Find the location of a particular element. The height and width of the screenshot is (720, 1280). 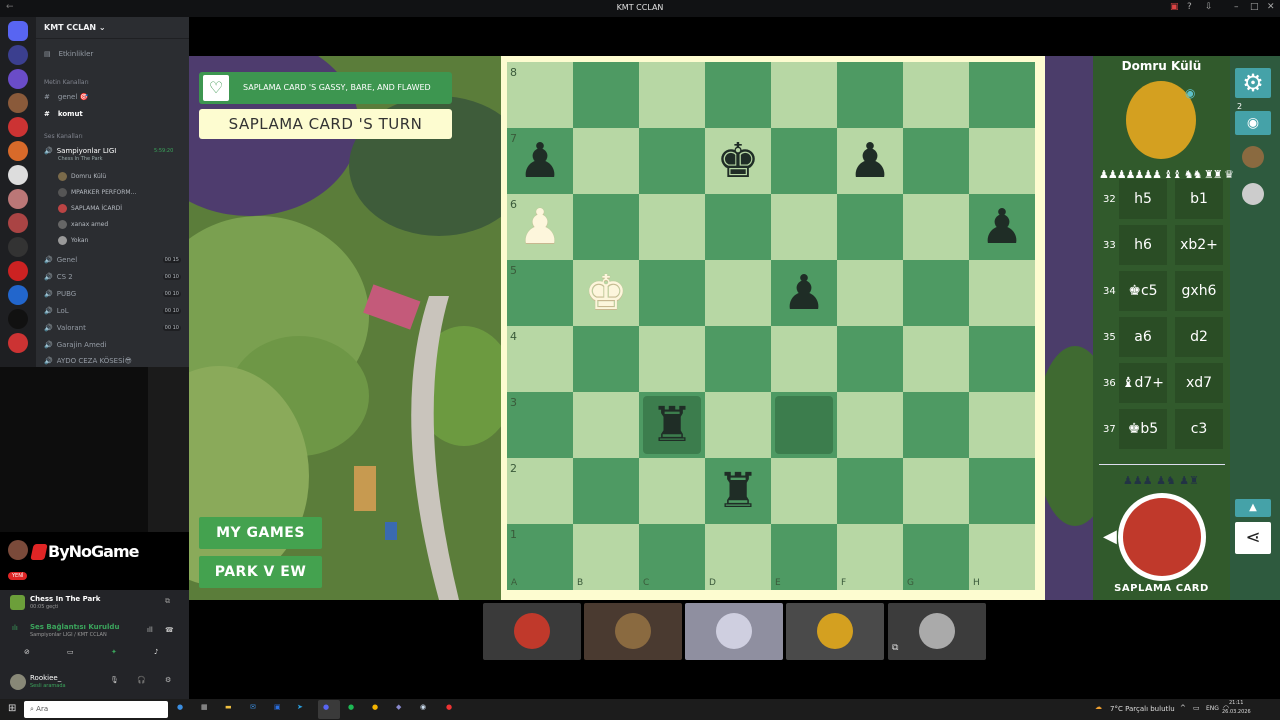

white-move: ♚b5 is located at coordinates (1143, 429).